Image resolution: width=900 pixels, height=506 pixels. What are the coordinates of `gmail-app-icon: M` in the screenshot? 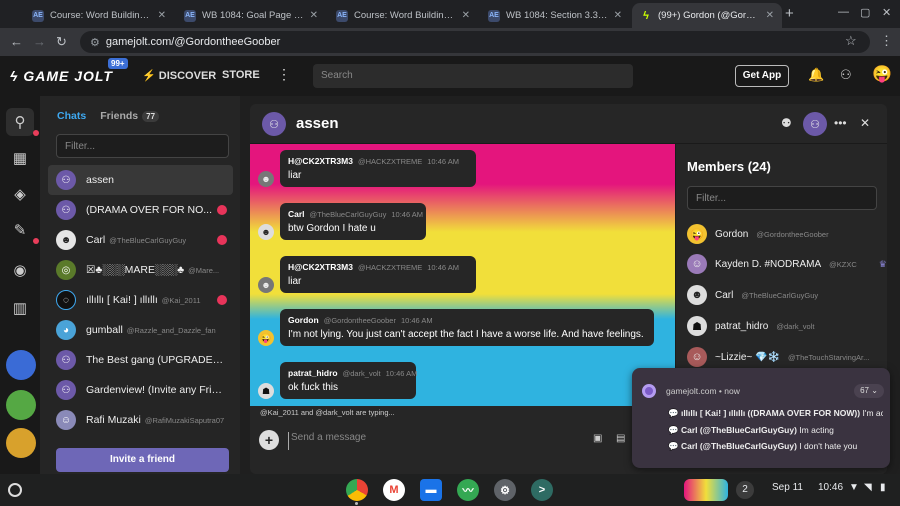 It's located at (394, 490).